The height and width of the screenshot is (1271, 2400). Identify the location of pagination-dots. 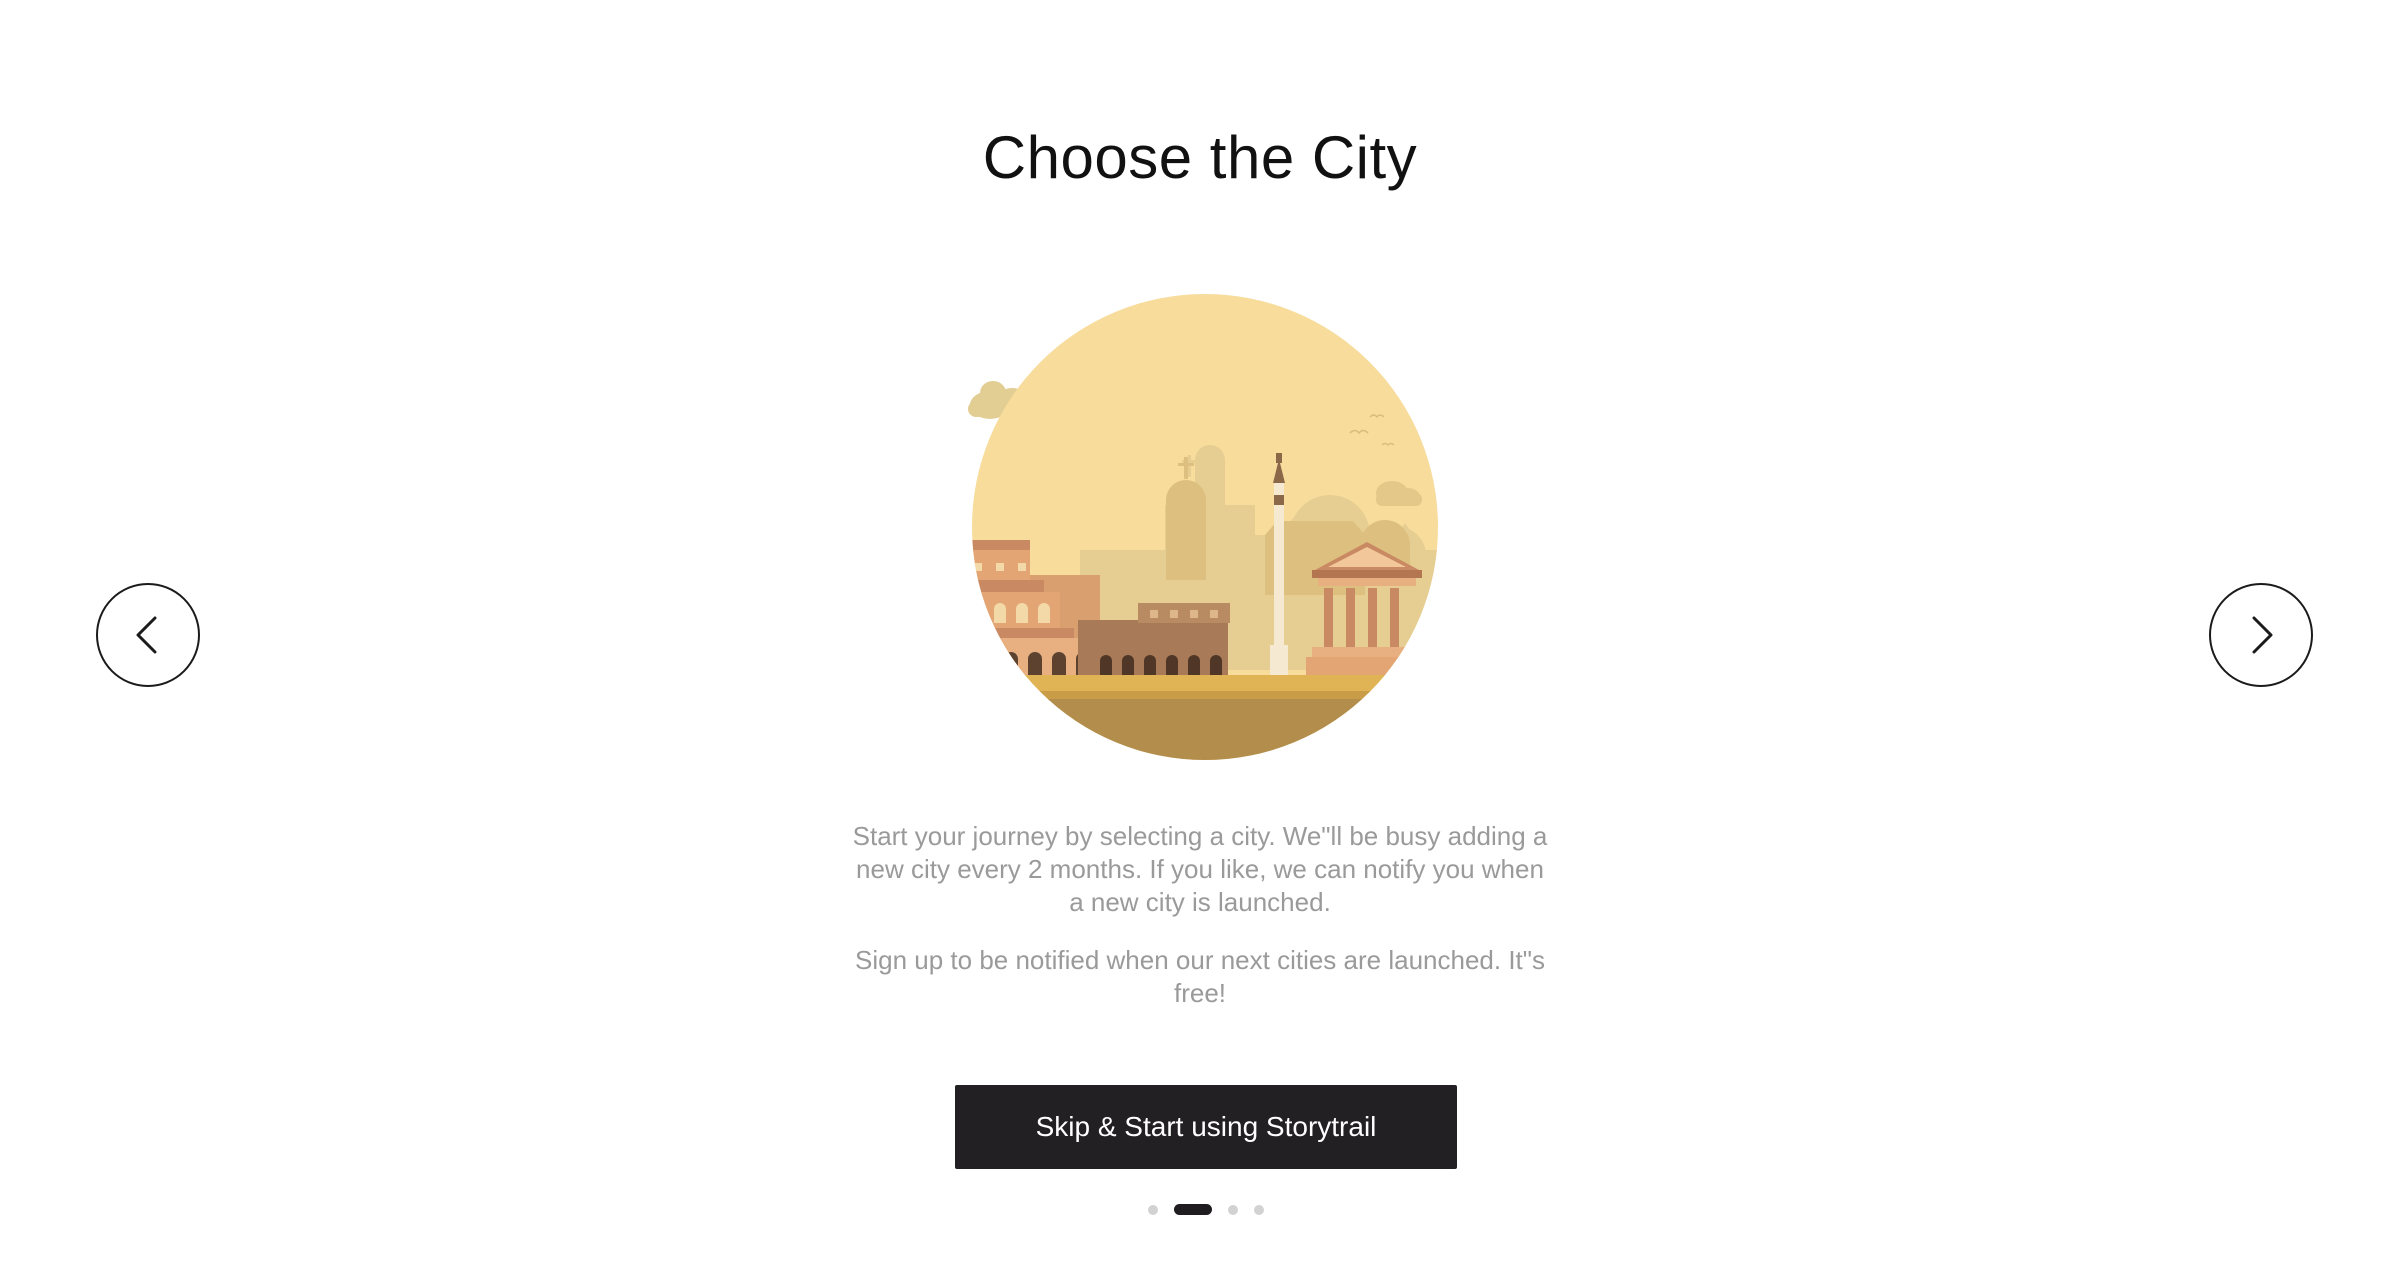
(1205, 1209).